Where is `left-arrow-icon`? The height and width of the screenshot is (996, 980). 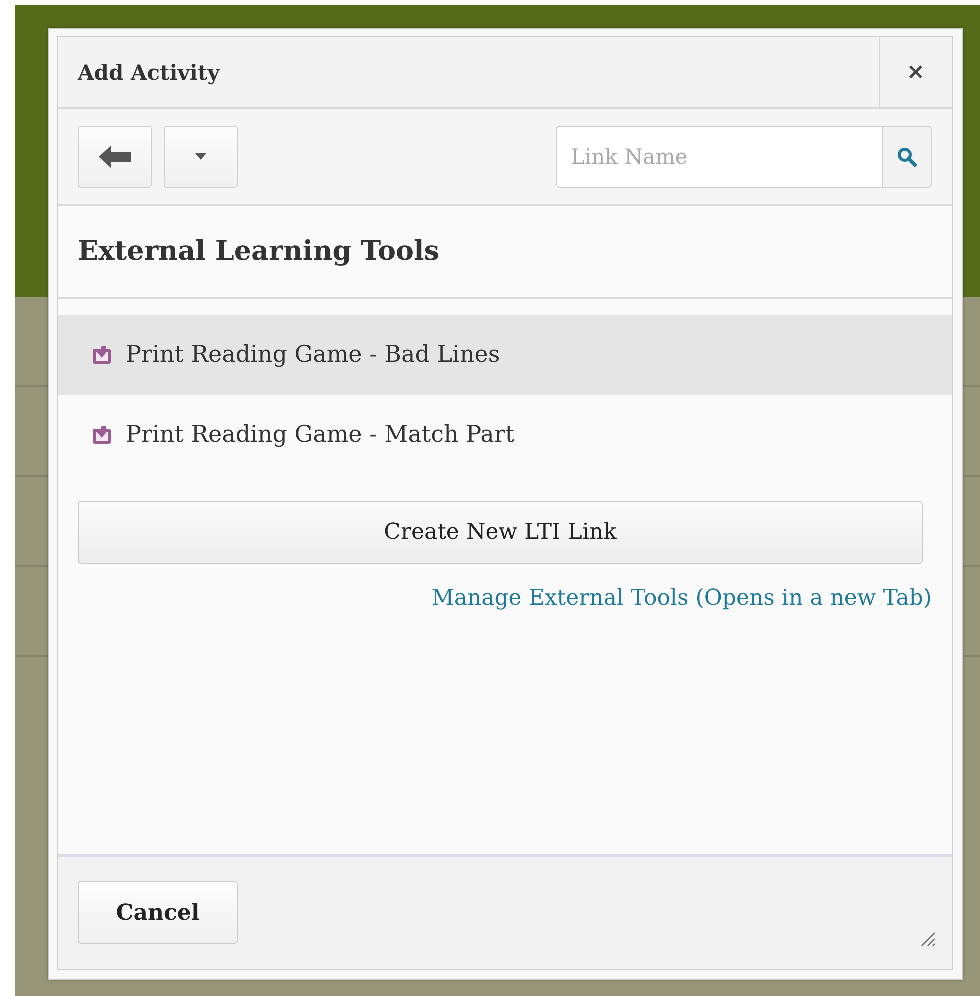 left-arrow-icon is located at coordinates (115, 157).